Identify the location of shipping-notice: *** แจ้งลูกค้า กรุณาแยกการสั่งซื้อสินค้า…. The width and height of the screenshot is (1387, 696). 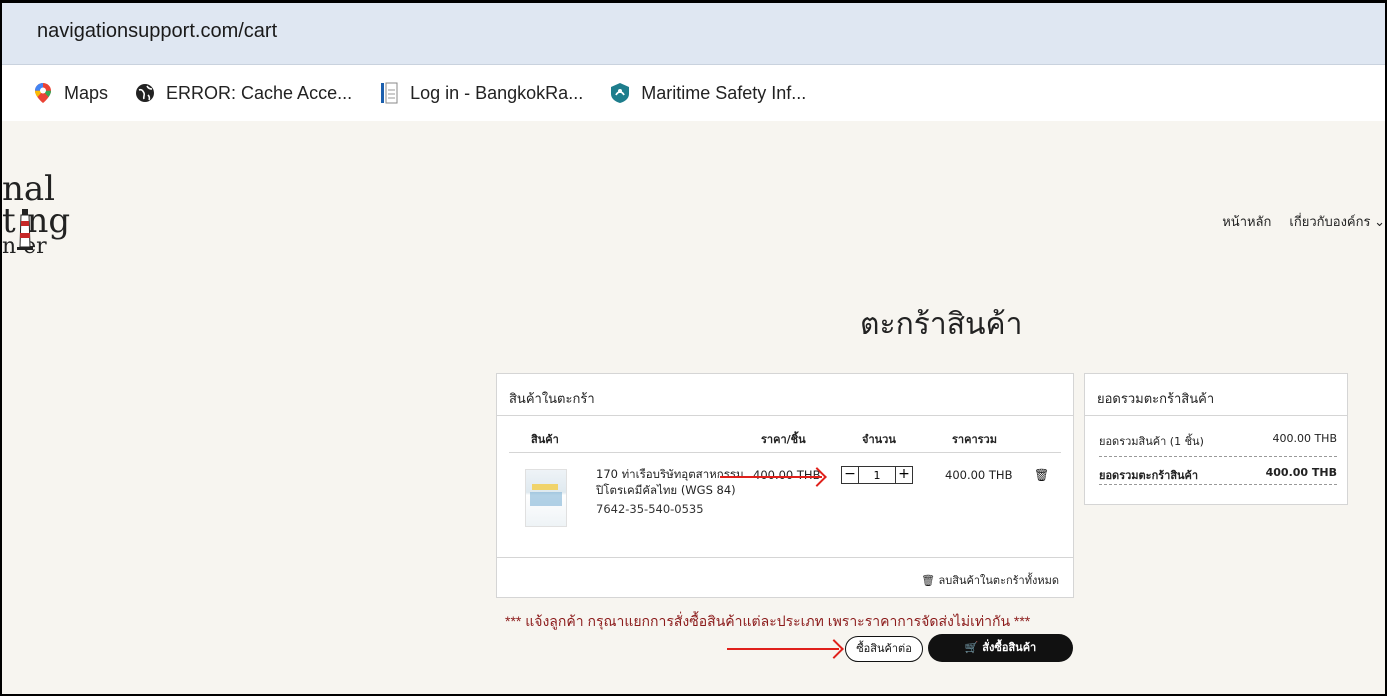
(768, 621).